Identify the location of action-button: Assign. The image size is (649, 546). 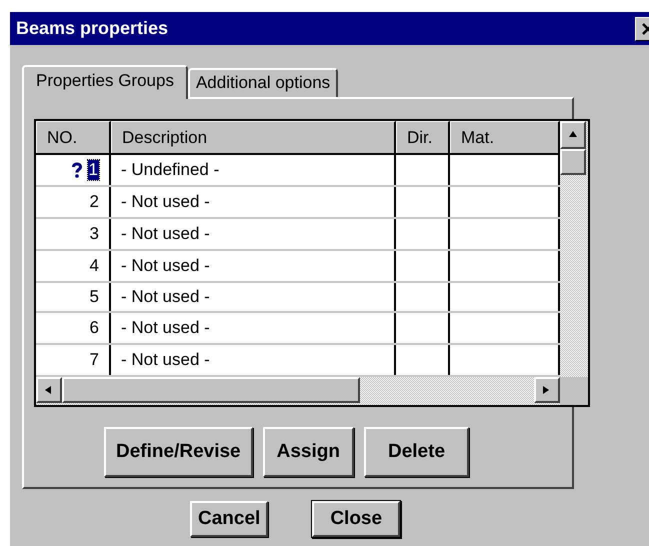
(308, 452).